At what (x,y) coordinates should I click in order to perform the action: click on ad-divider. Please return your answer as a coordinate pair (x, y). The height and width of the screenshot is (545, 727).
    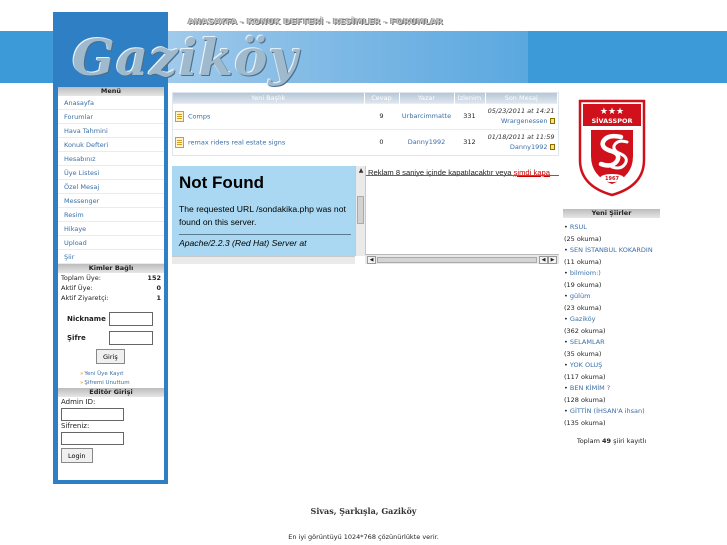
    Looking at the image, I should click on (462, 175).